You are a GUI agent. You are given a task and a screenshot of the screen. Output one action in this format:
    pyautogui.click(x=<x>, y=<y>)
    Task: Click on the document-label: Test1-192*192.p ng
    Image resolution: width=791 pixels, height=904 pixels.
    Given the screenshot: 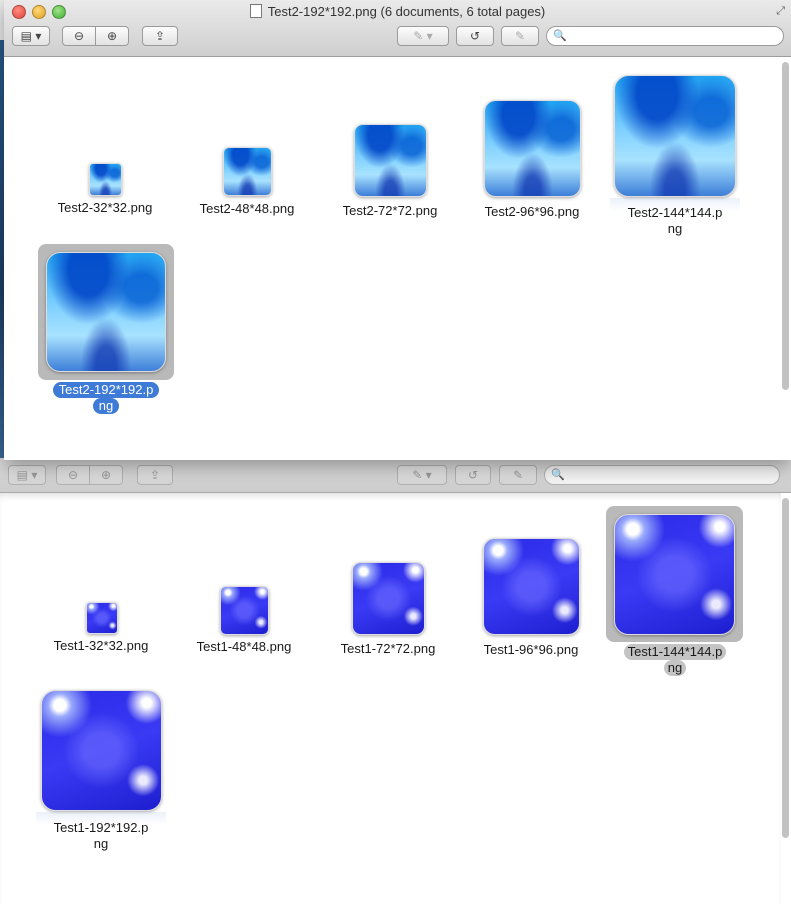 What is the action you would take?
    pyautogui.click(x=101, y=836)
    